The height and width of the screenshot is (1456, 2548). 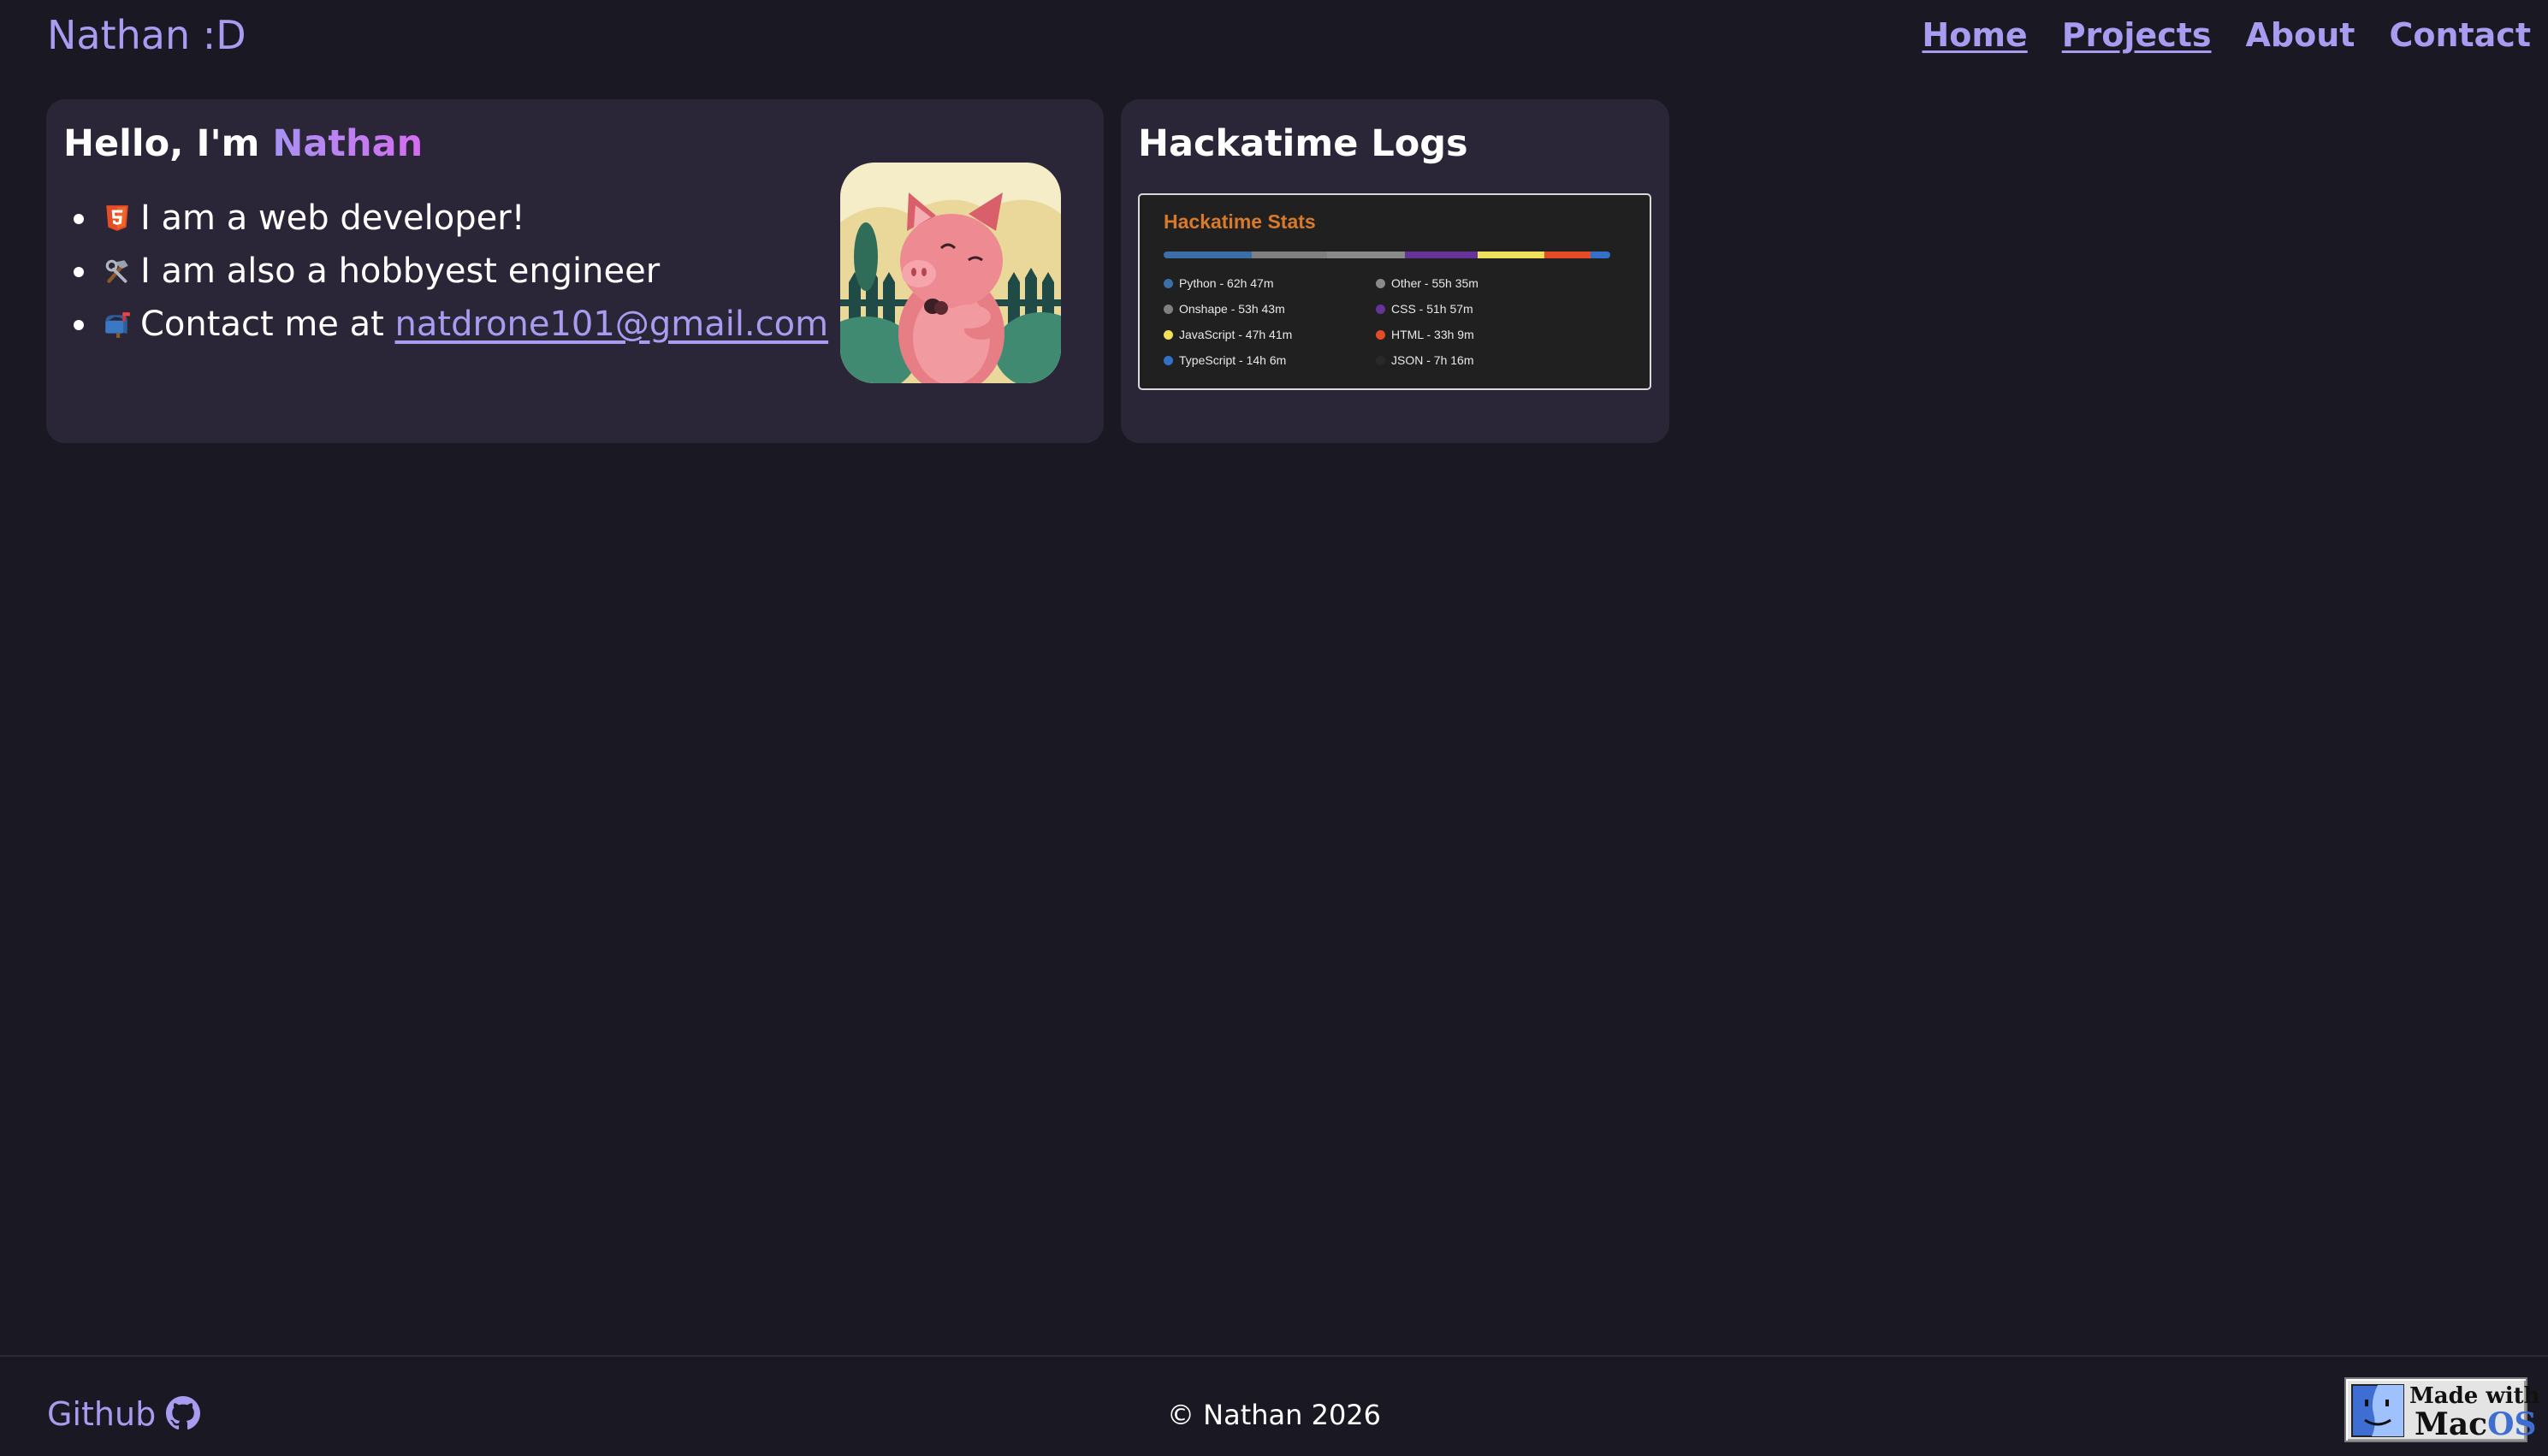 I want to click on badge-mac: Mac, so click(x=2451, y=1424).